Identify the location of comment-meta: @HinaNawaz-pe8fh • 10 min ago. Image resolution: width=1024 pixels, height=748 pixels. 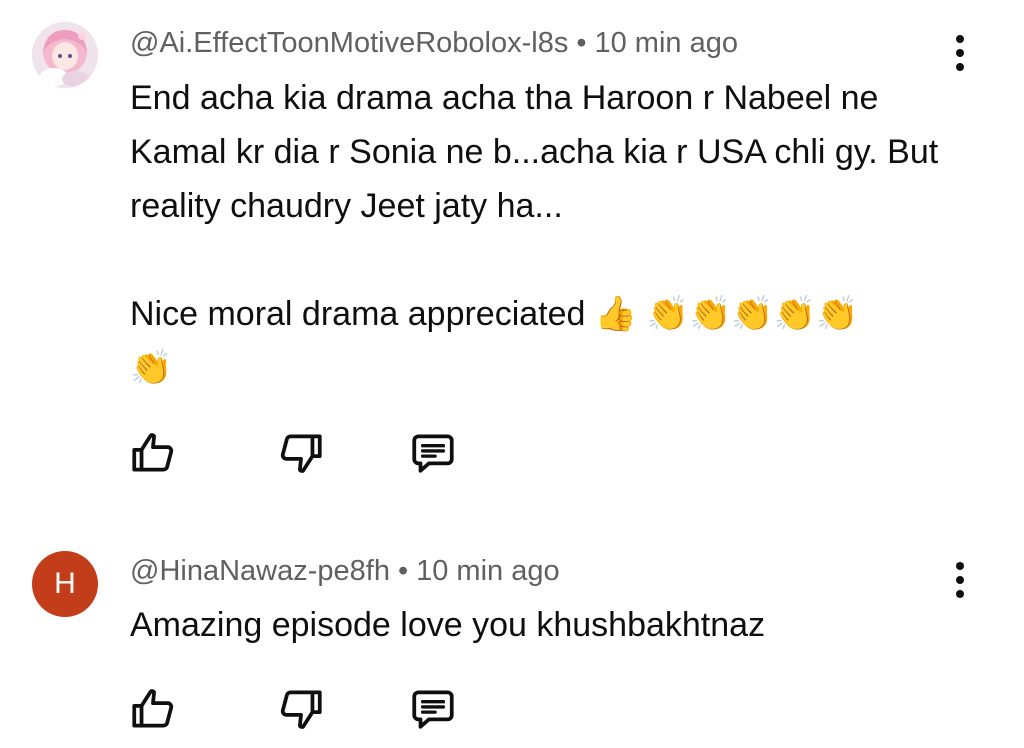
(345, 571).